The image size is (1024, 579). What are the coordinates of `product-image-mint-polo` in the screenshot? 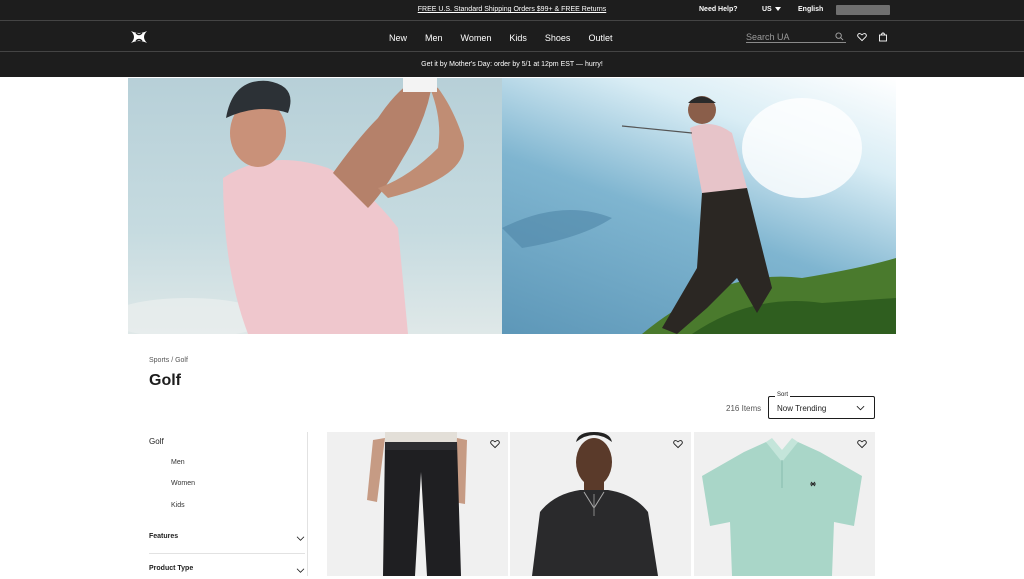 It's located at (782, 507).